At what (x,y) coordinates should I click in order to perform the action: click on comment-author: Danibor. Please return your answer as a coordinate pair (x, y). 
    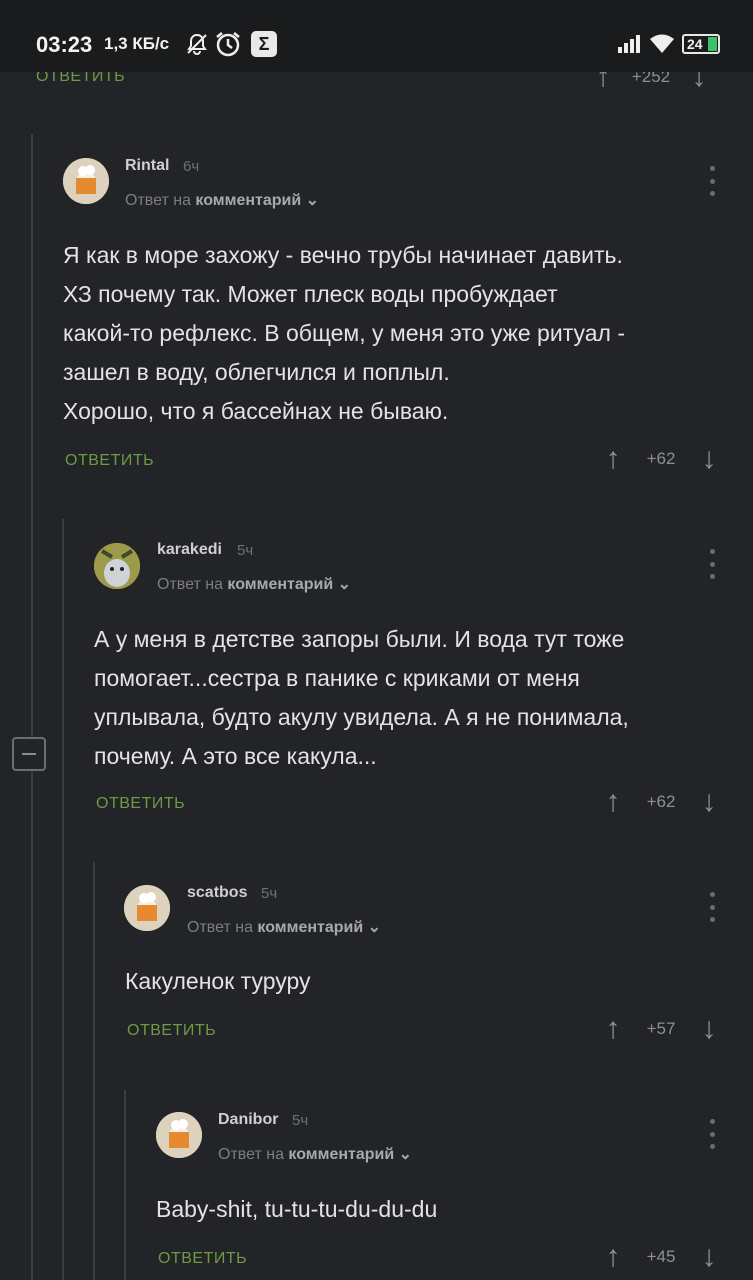
    Looking at the image, I should click on (248, 1120).